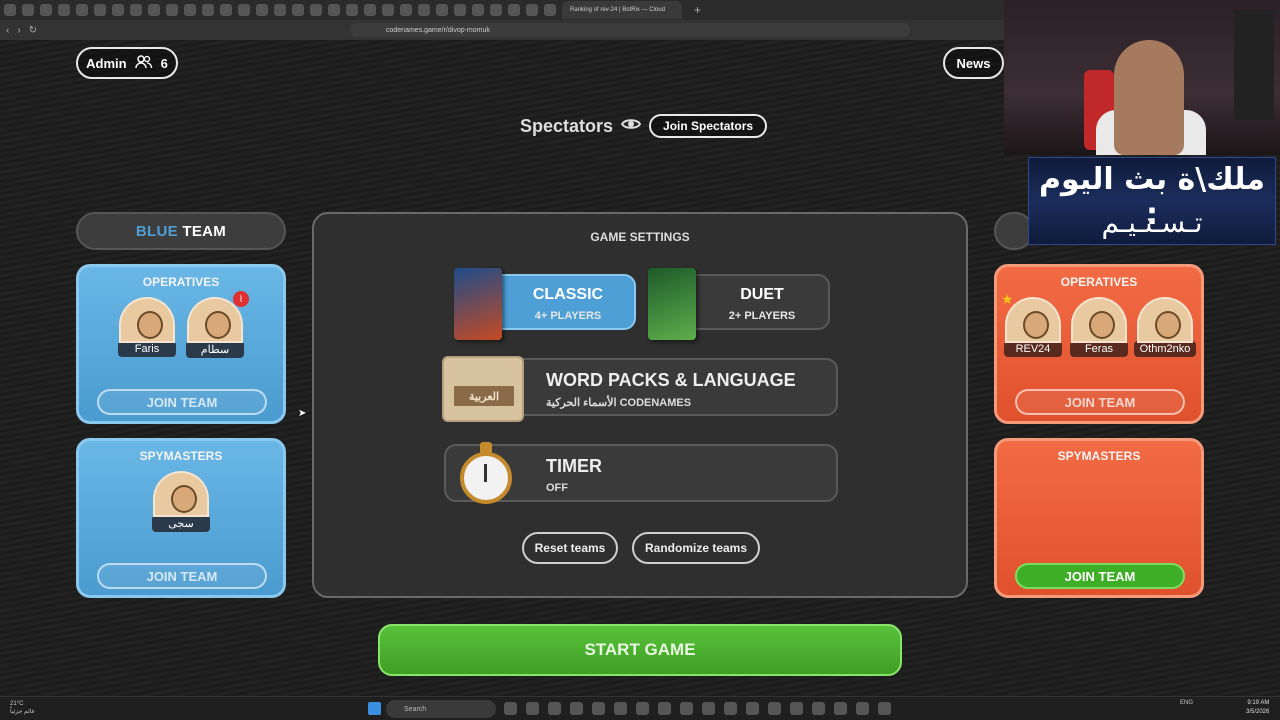 The width and height of the screenshot is (1280, 720). Describe the element at coordinates (708, 126) in the screenshot. I see `join-spectators-button: Join Spectators` at that location.